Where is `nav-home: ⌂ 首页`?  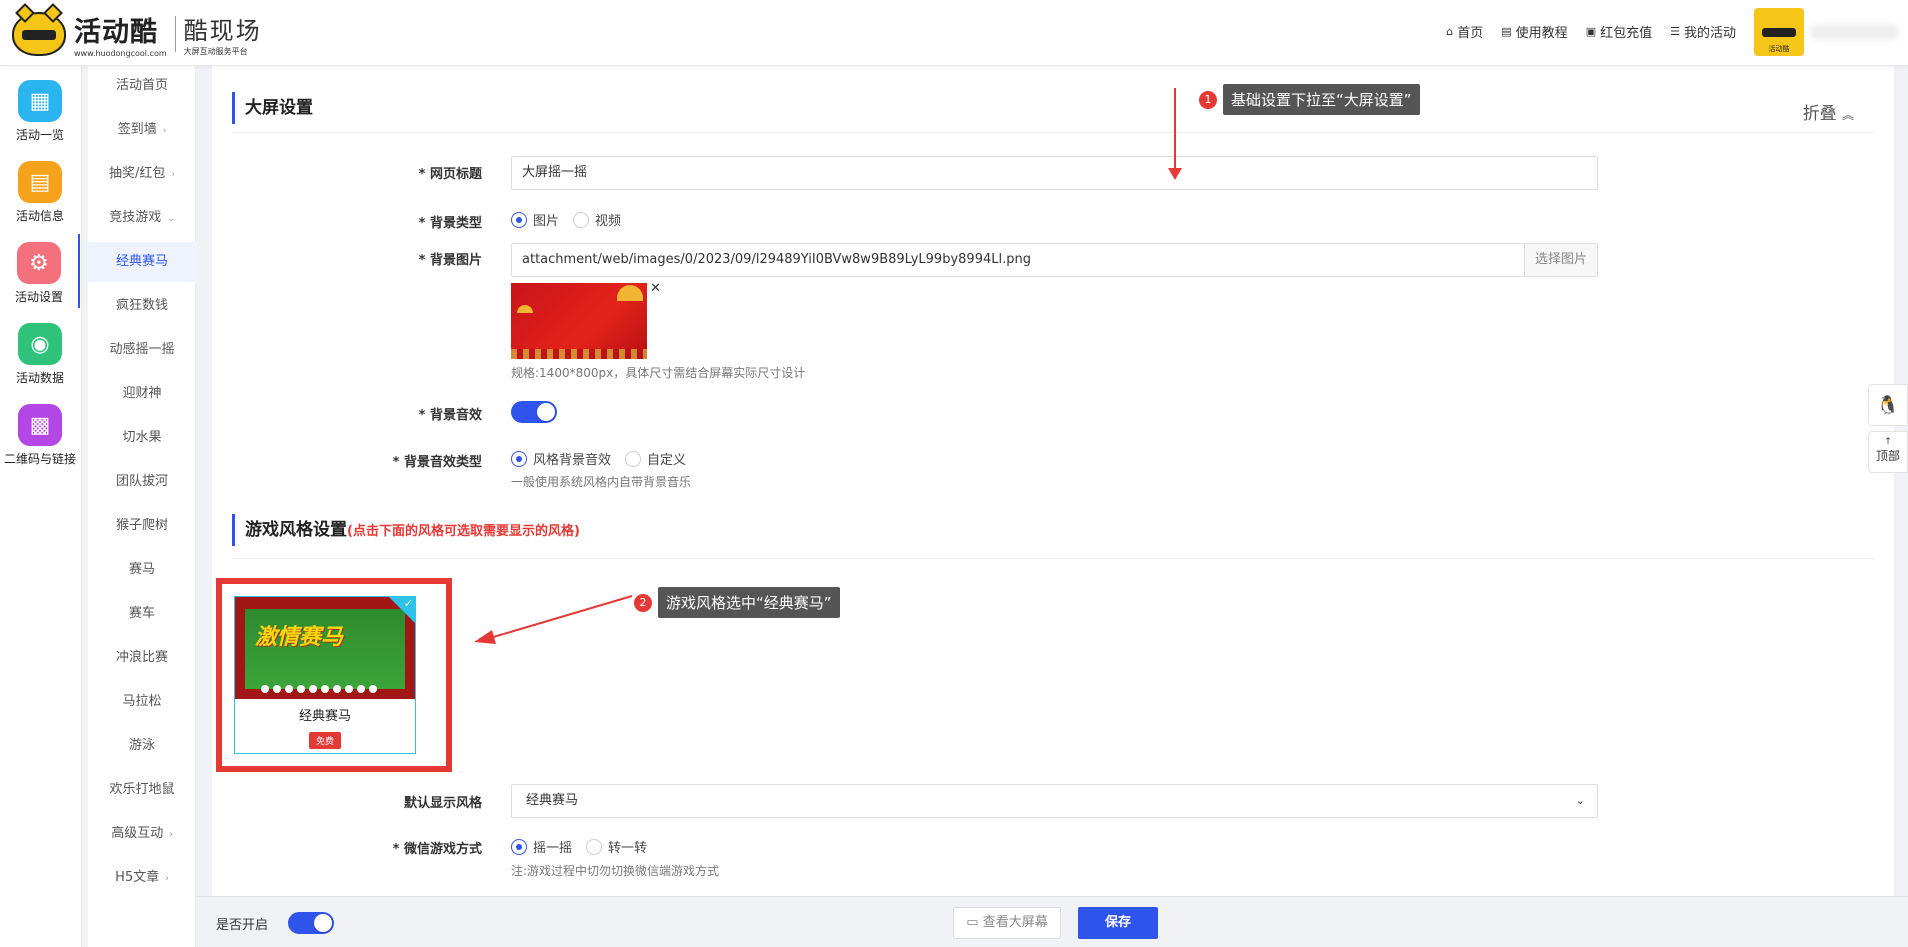
nav-home: ⌂ 首页 is located at coordinates (1464, 31).